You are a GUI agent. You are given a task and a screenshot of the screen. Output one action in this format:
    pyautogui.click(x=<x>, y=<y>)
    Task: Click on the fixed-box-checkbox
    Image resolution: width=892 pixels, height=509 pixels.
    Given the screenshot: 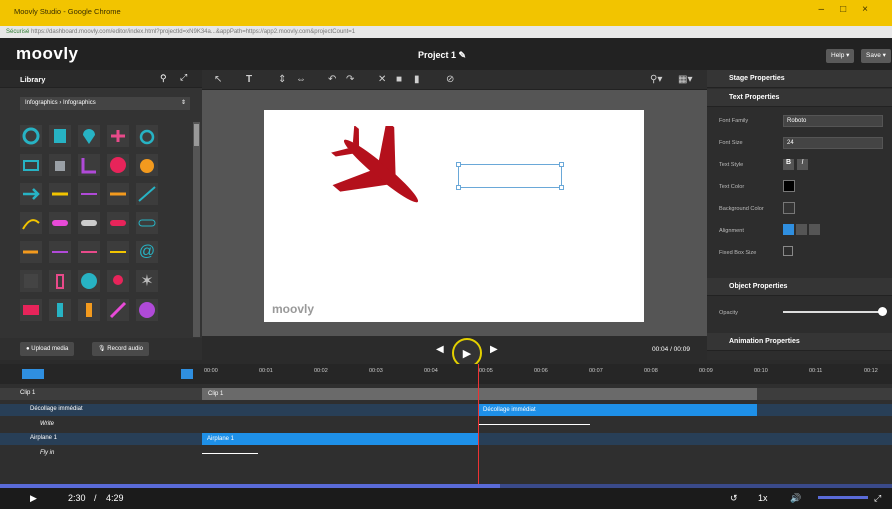 What is the action you would take?
    pyautogui.click(x=788, y=251)
    